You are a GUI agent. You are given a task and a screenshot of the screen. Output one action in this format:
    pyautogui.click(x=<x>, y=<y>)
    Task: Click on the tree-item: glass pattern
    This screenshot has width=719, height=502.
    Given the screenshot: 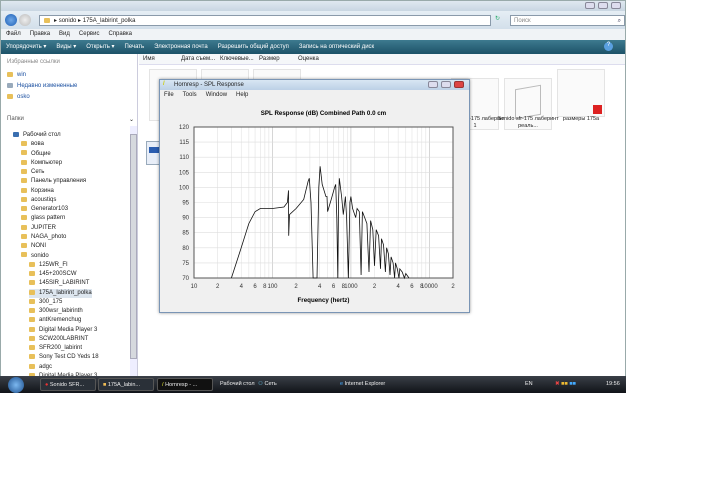 What is the action you would take?
    pyautogui.click(x=43, y=218)
    